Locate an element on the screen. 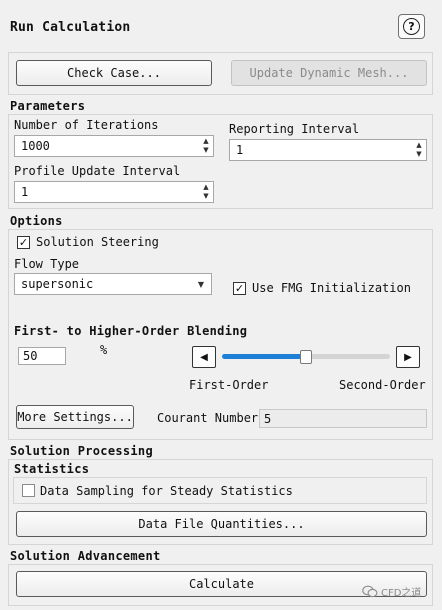  help-icon: ? is located at coordinates (411, 26).